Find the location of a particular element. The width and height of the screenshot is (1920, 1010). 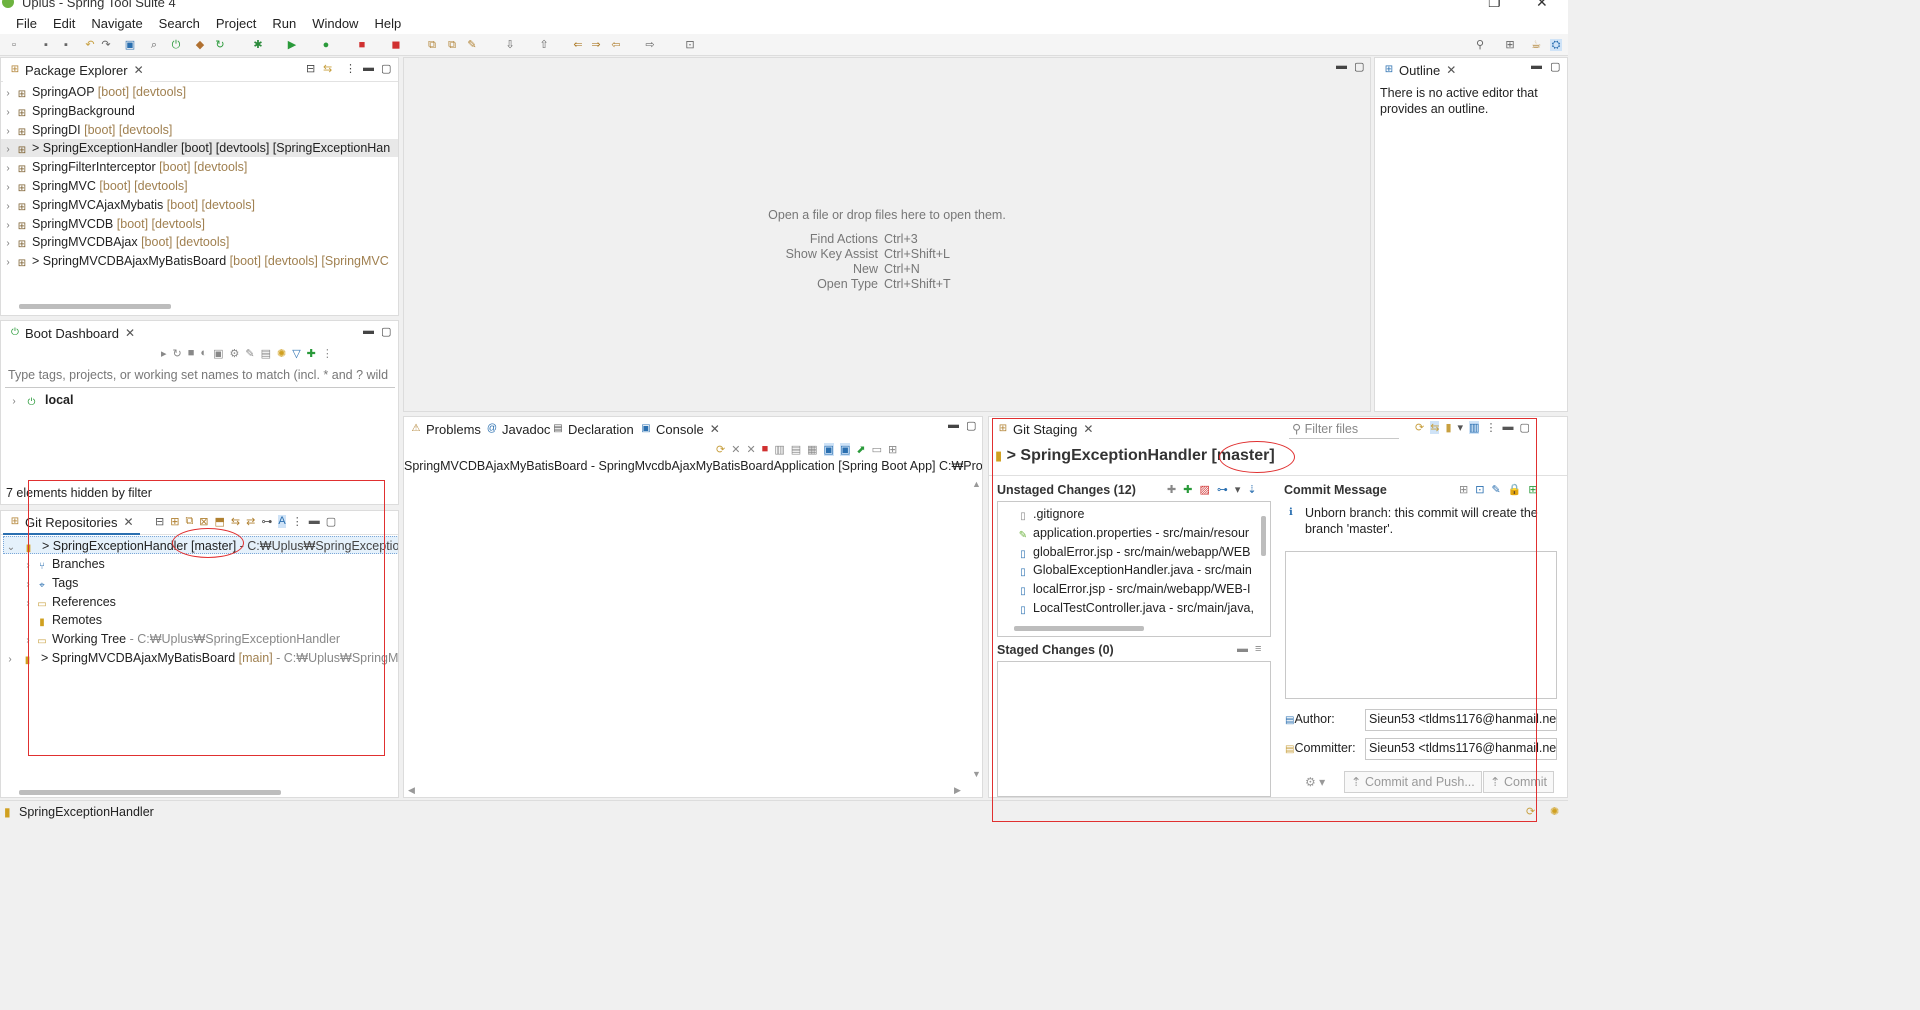

stage-all-icon: ✚ is located at coordinates (1187, 489).